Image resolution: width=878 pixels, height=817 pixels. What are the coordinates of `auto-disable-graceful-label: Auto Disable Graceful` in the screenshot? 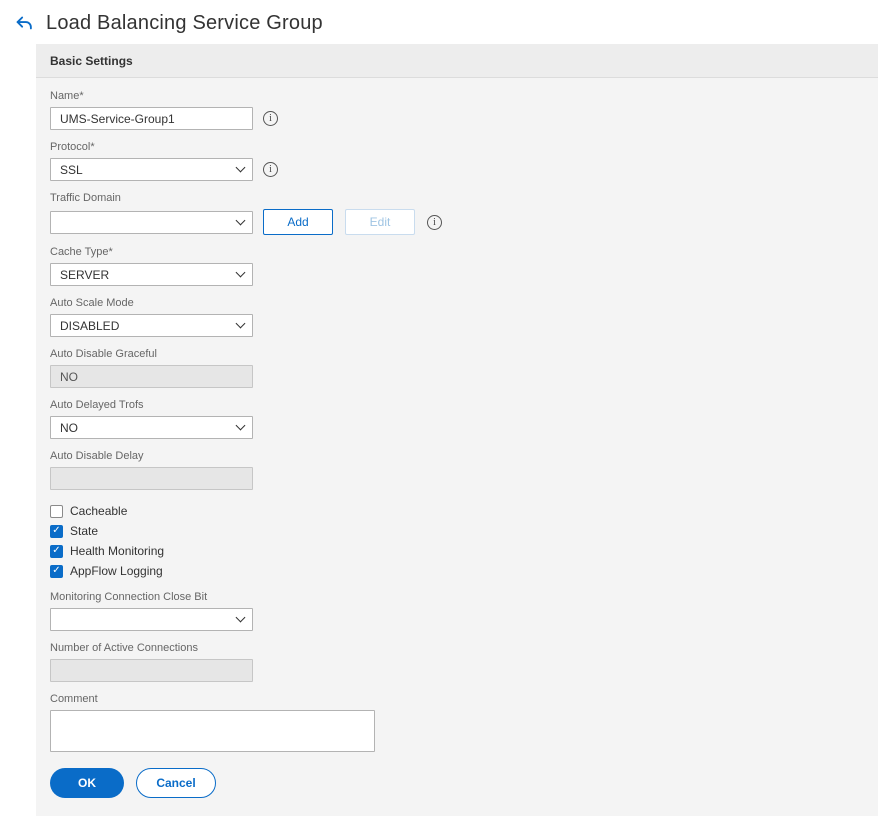 It's located at (103, 354).